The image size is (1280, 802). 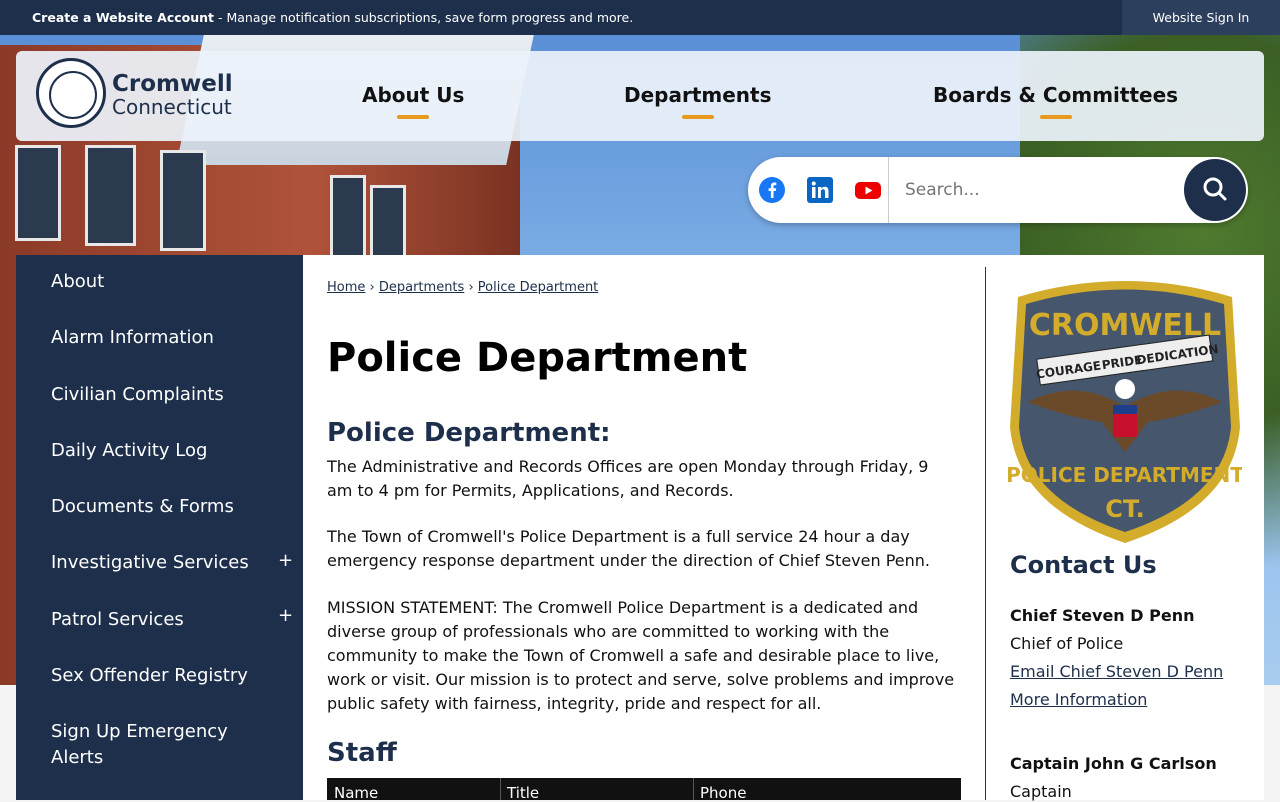 I want to click on facebook-icon, so click(x=772, y=190).